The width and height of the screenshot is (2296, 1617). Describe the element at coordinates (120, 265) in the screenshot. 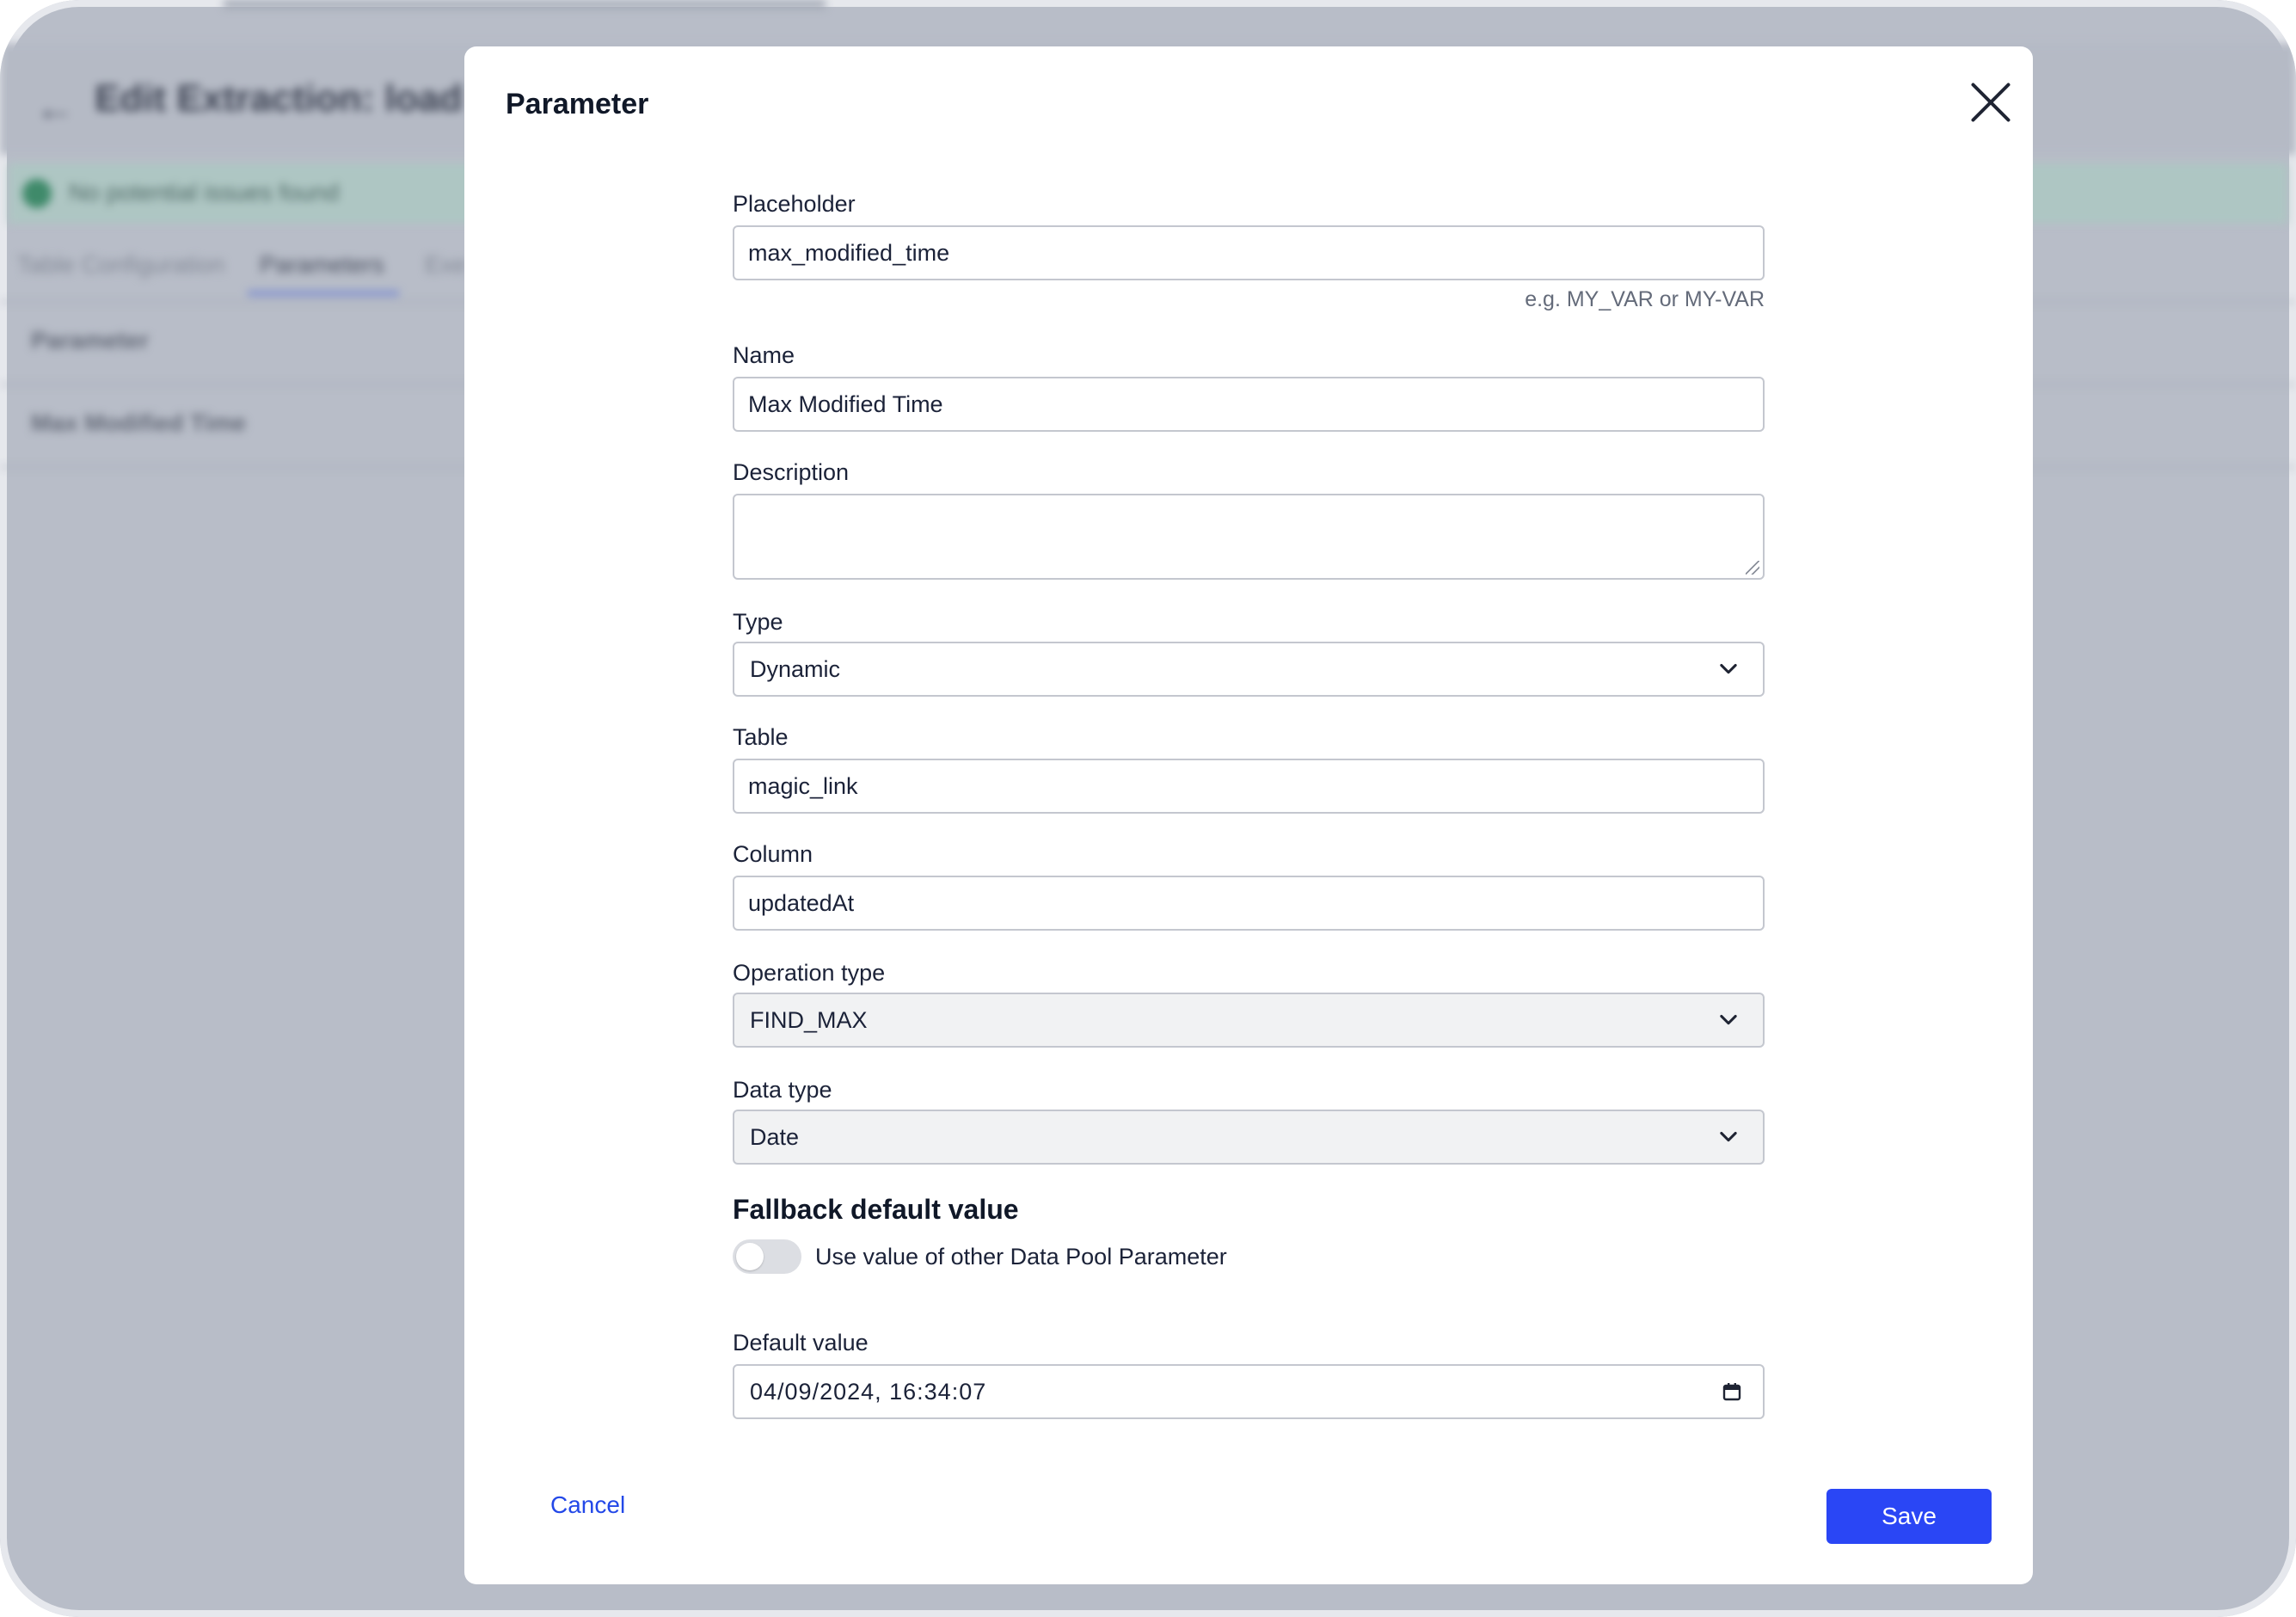

I see `tab-table-configuration: Table Configuration` at that location.